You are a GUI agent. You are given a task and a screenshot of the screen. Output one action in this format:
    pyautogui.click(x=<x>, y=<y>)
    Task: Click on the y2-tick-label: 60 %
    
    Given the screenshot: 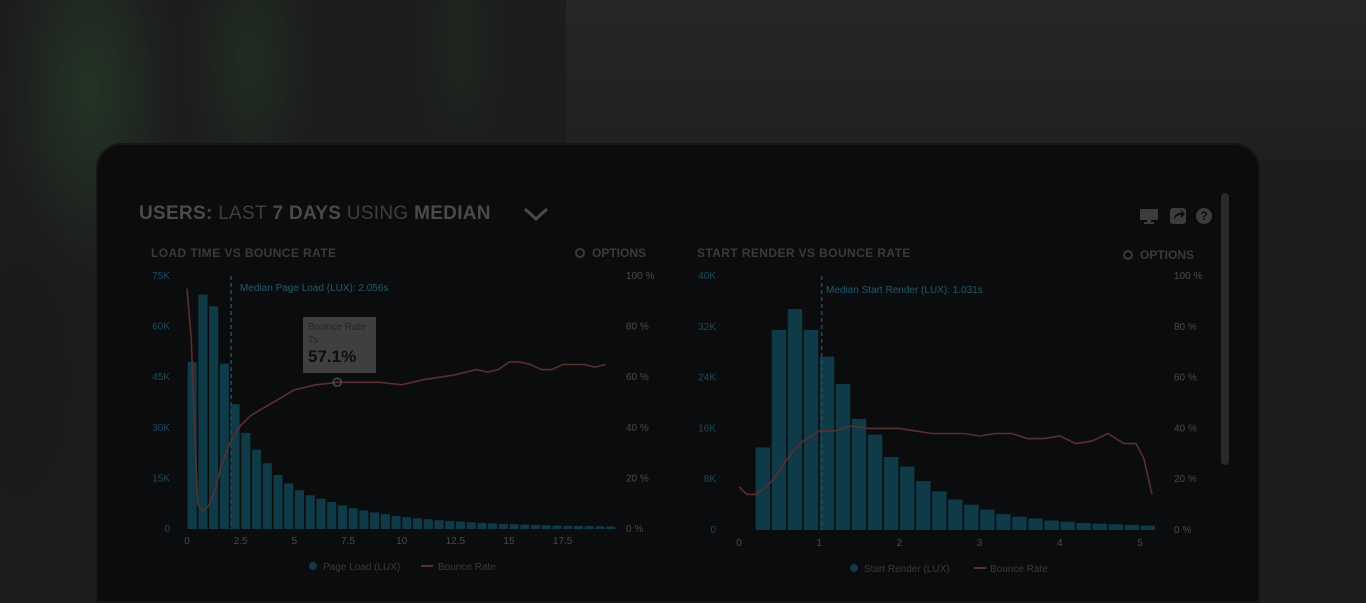 What is the action you would take?
    pyautogui.click(x=1185, y=378)
    